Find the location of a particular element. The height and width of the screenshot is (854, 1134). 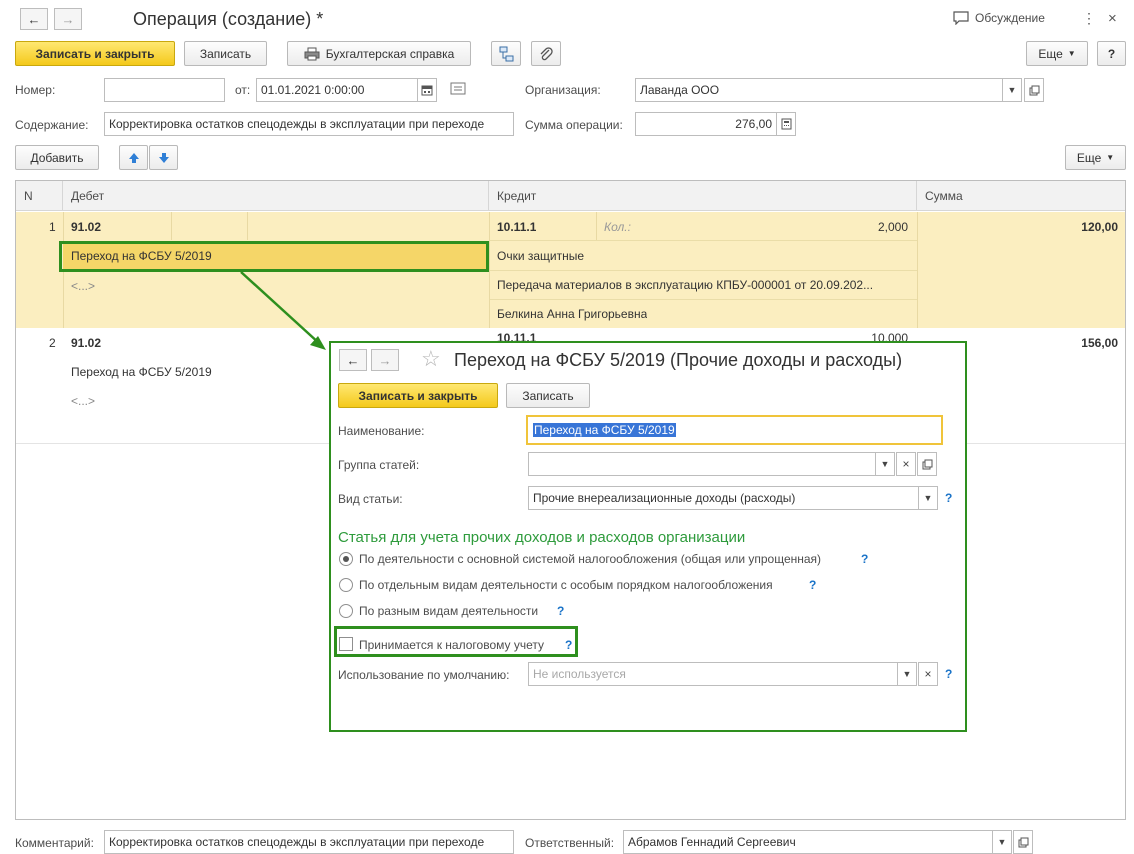

default-use-field: Не используется is located at coordinates (713, 674).